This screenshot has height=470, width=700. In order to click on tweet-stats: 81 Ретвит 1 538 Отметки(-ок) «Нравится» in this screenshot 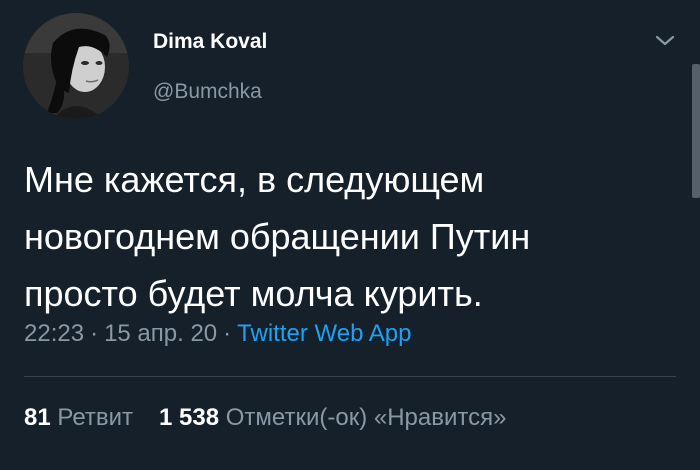, I will do `click(265, 418)`.